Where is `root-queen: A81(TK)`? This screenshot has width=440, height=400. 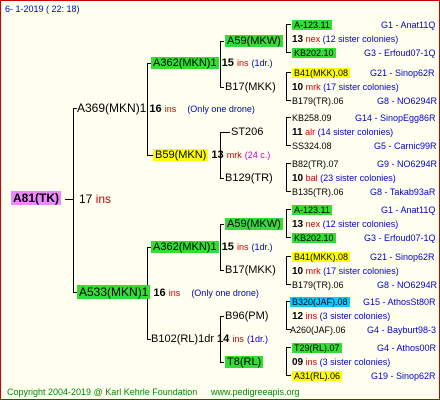
root-queen: A81(TK) is located at coordinates (36, 198).